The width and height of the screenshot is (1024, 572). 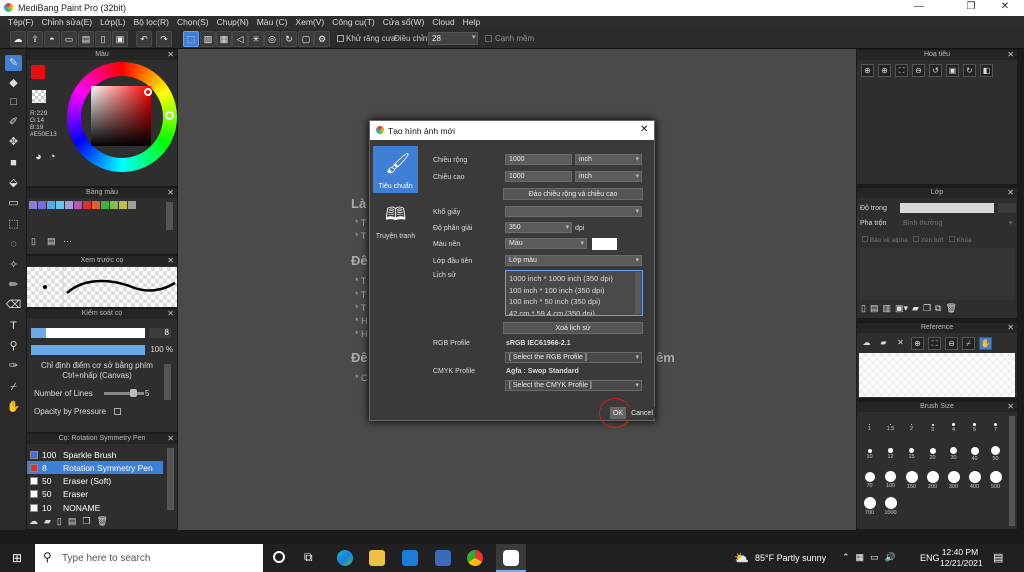 What do you see at coordinates (377, 558) in the screenshot?
I see `file-explorer-icon` at bounding box center [377, 558].